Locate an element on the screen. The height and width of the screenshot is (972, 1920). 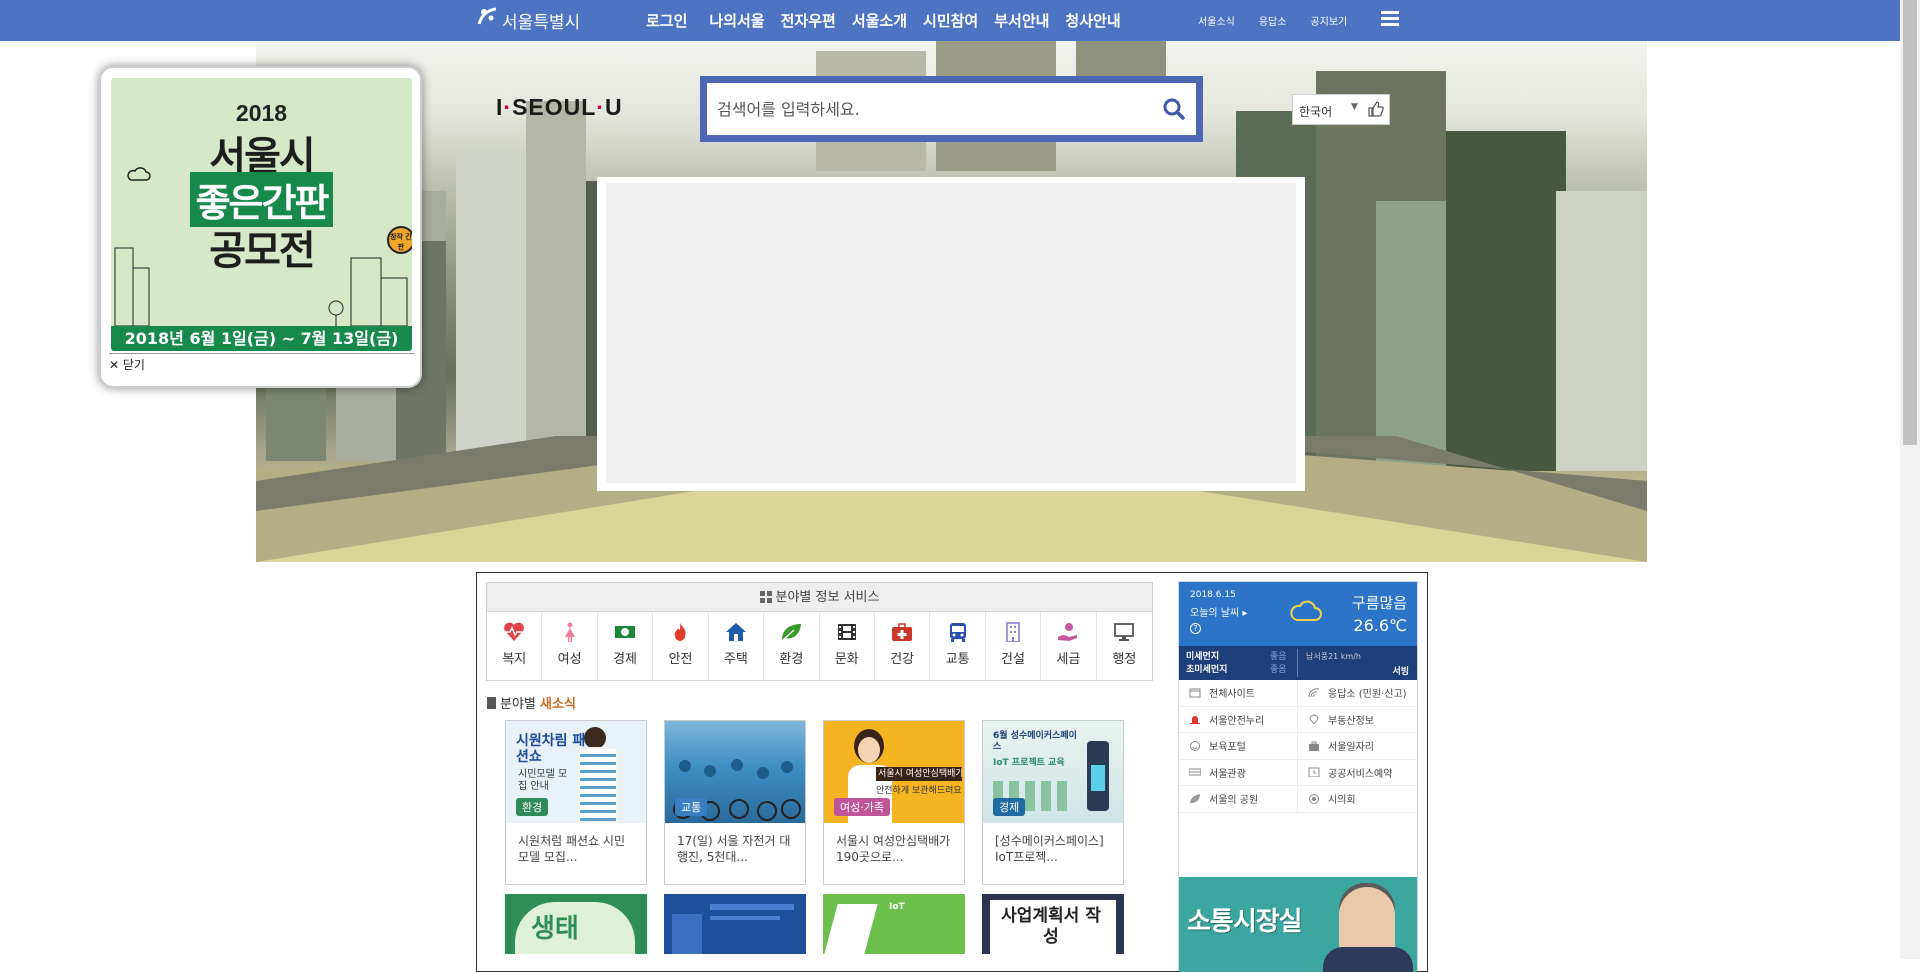
search-box is located at coordinates (951, 109).